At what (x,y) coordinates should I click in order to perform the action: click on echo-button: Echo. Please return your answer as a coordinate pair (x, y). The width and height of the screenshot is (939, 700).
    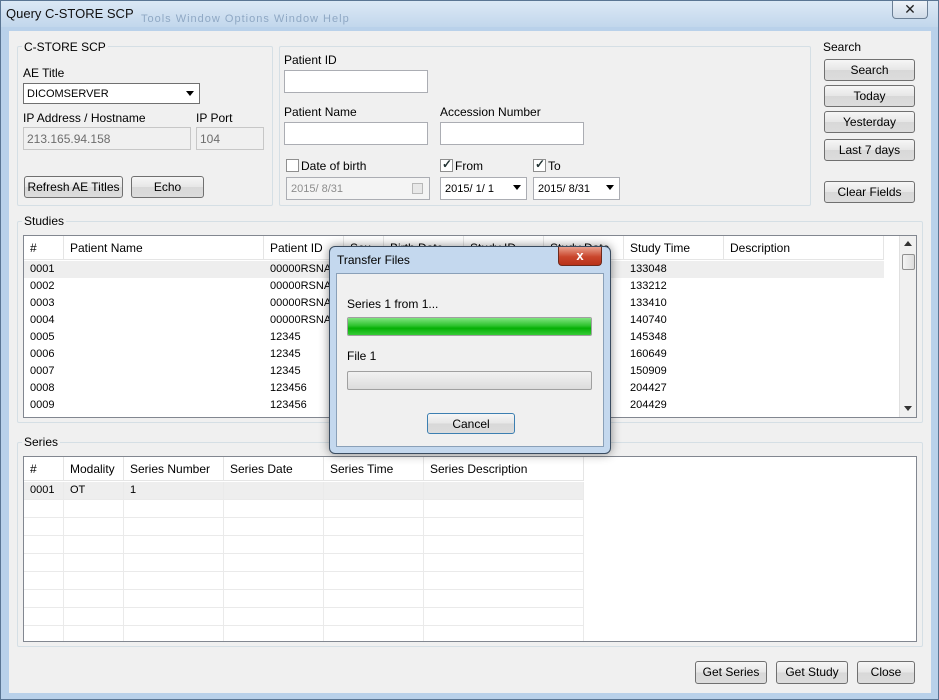
    Looking at the image, I should click on (167, 187).